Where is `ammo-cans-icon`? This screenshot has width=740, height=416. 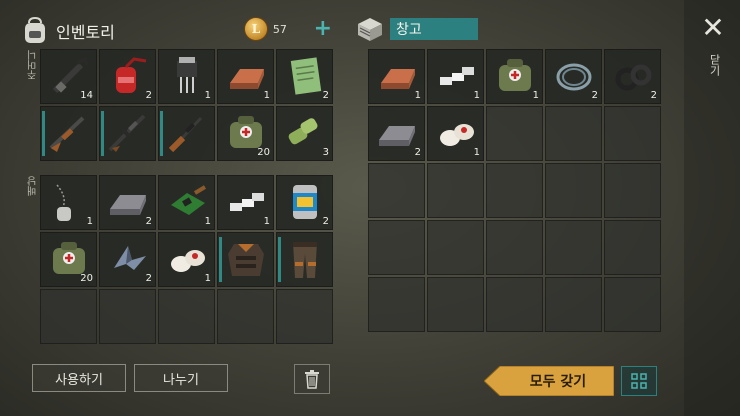
ammo-cans-icon is located at coordinates (303, 131).